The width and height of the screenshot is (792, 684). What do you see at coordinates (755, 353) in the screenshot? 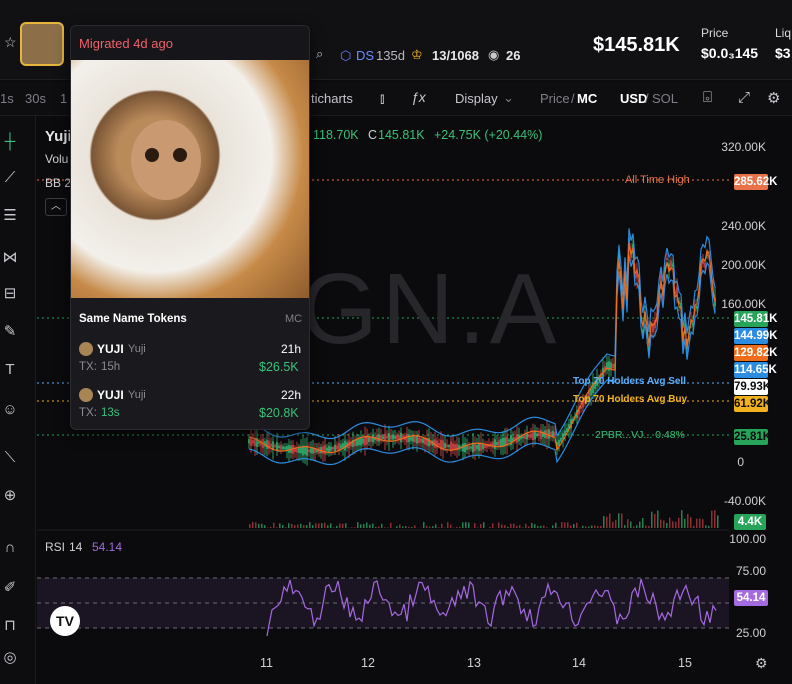
I see `tag-bb-mid: 129.82K` at bounding box center [755, 353].